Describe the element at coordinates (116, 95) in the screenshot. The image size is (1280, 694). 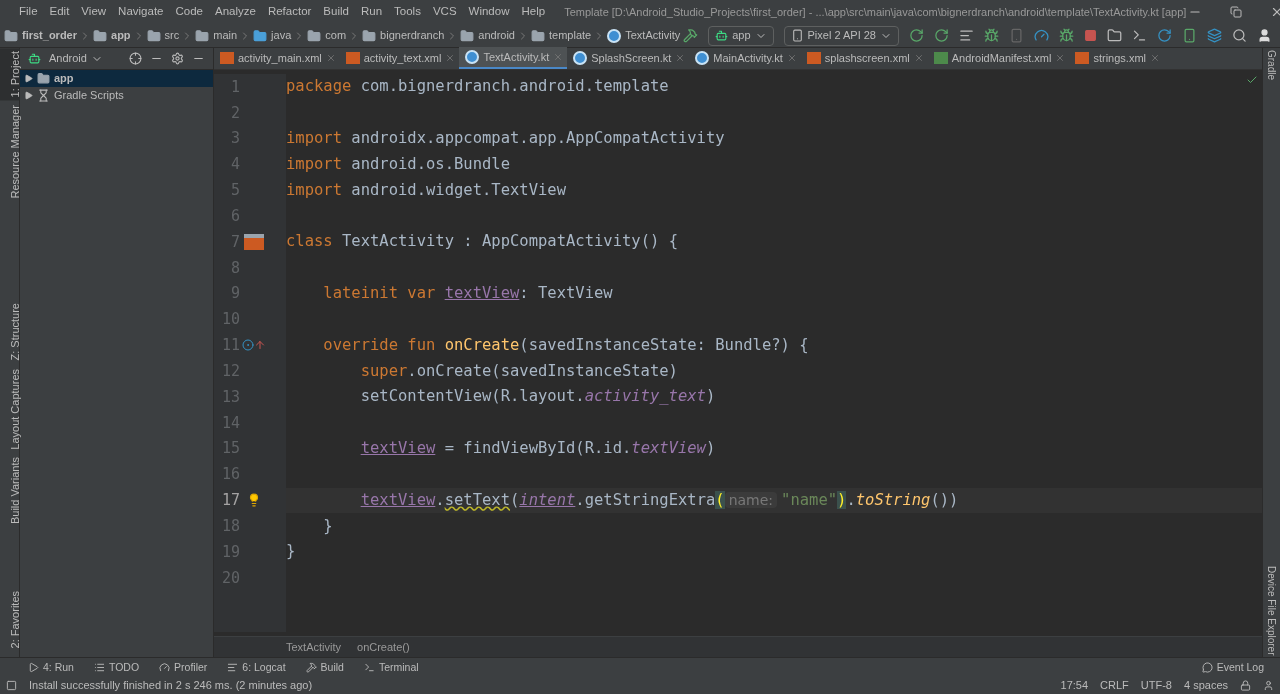
I see `tree-item: Gradle Scripts` at that location.